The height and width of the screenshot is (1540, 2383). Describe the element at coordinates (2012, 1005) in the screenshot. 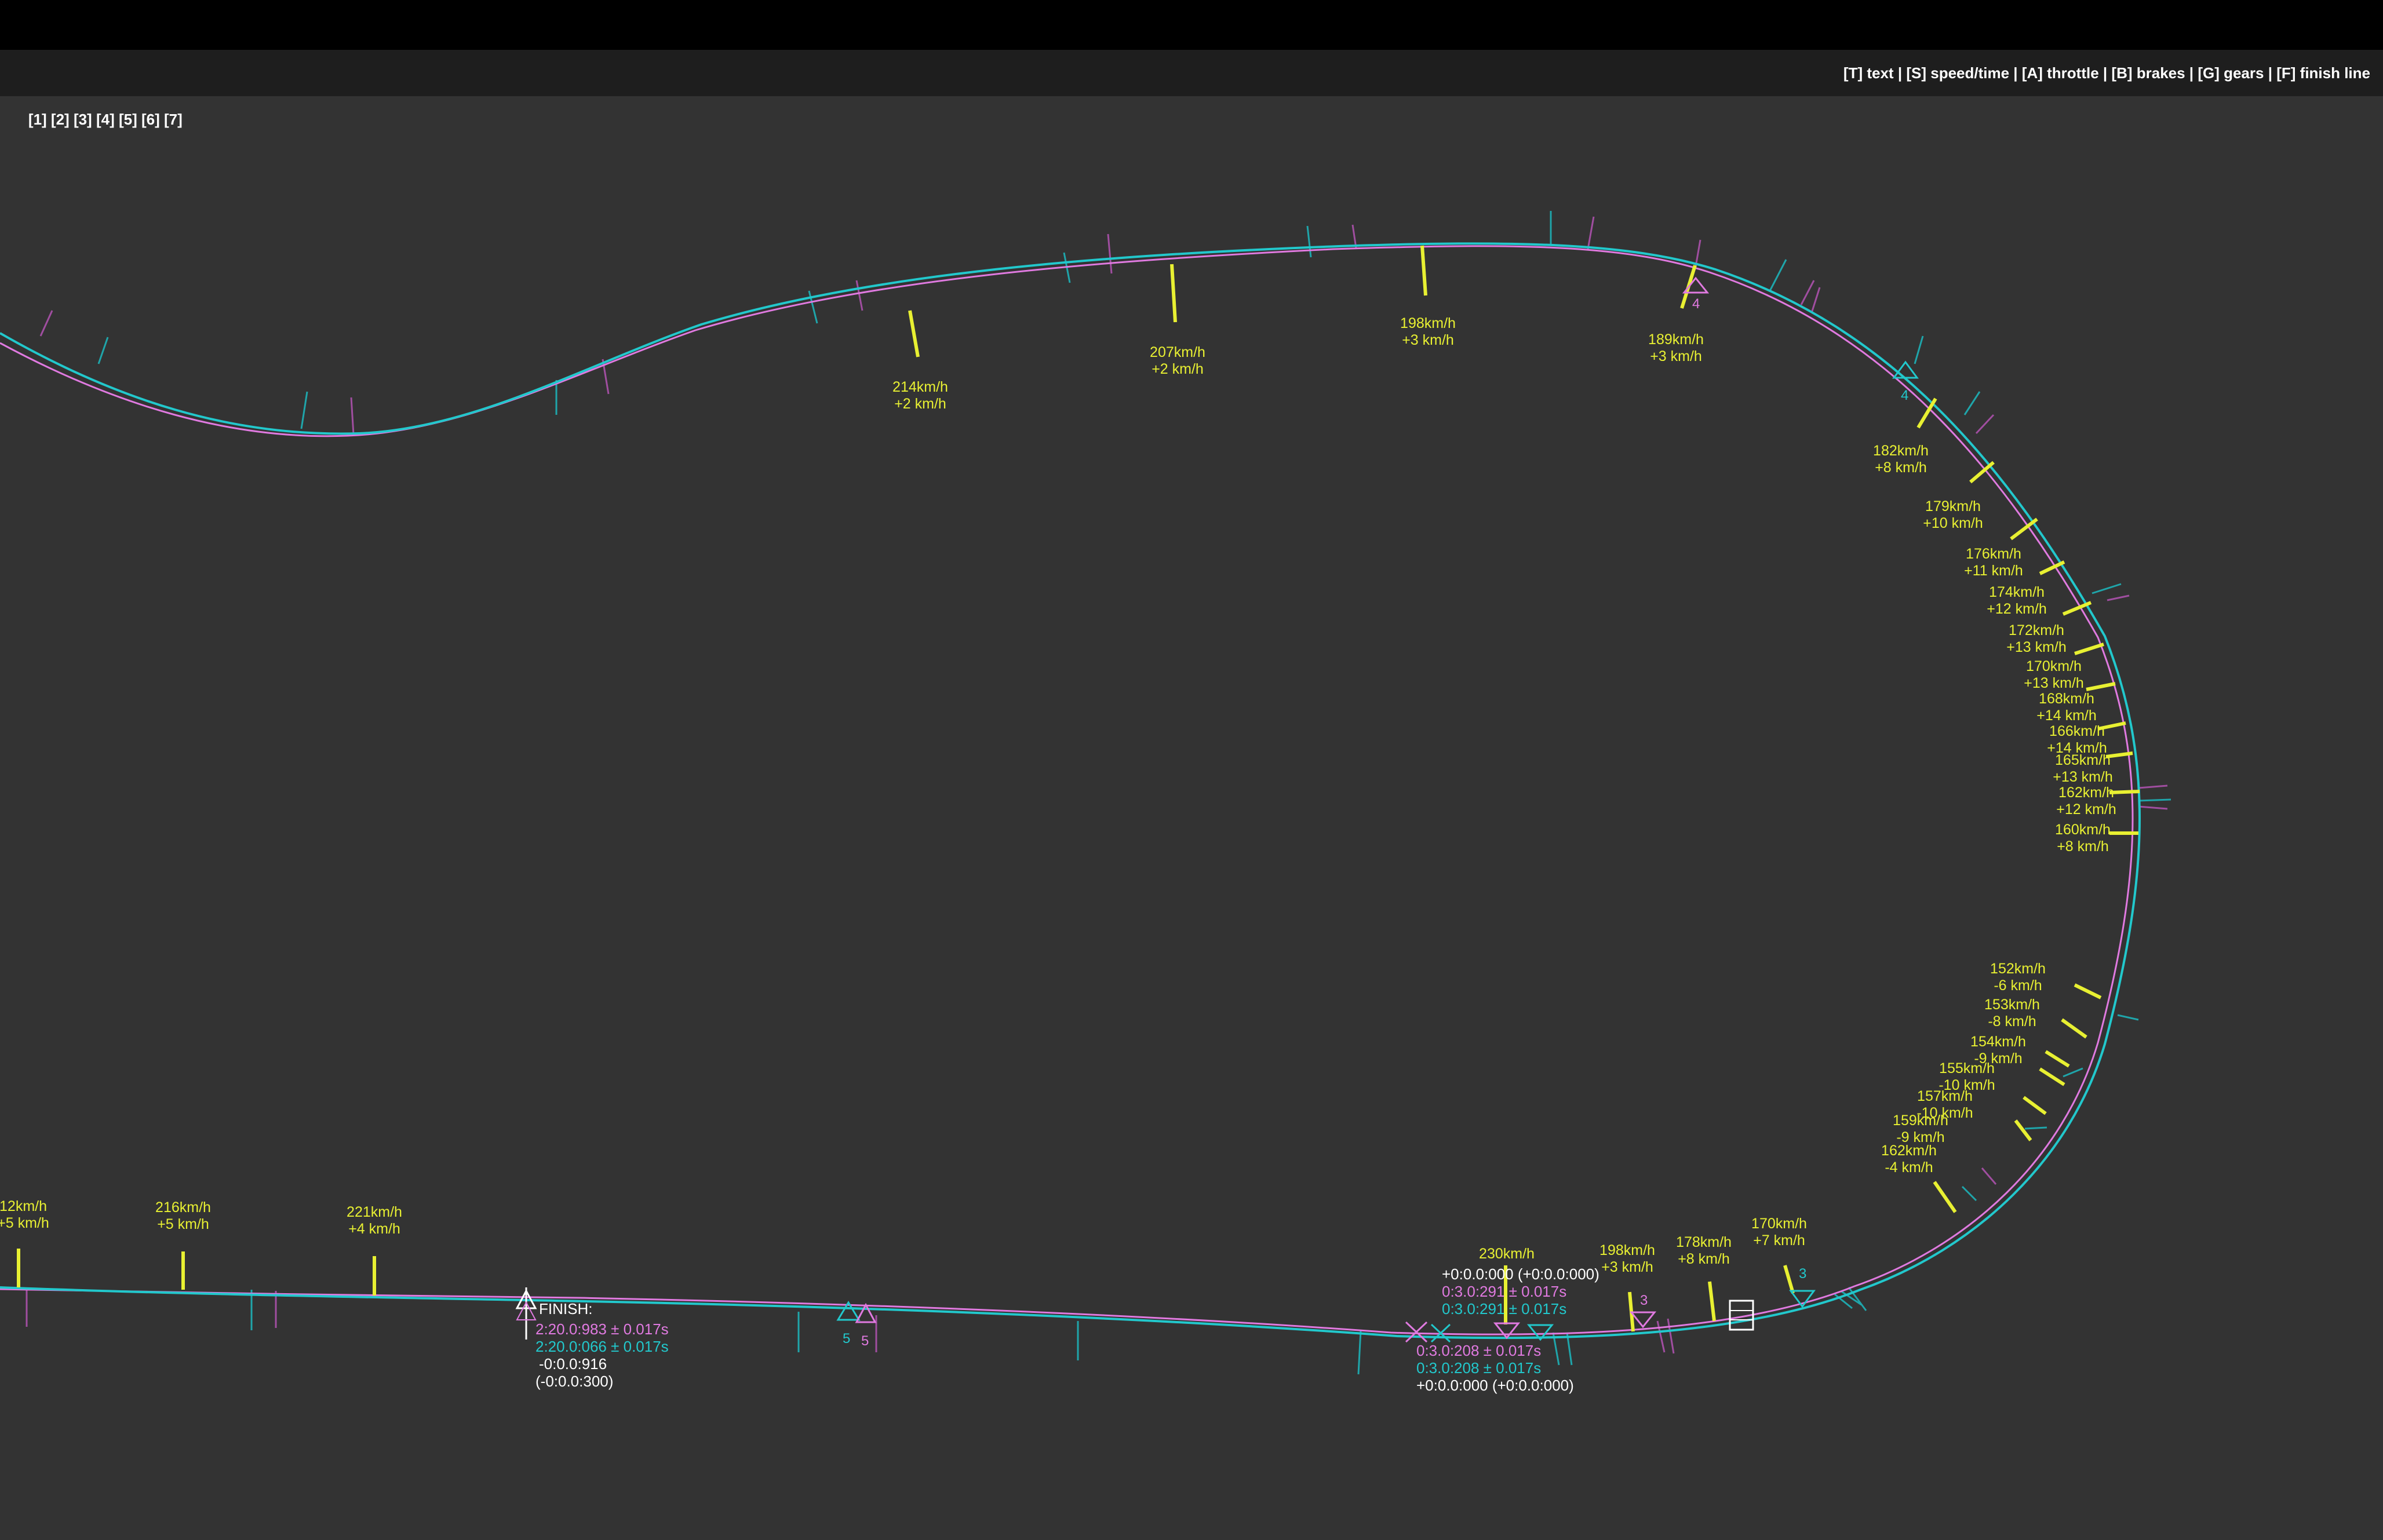

I see `speed-label: 153km/h` at that location.